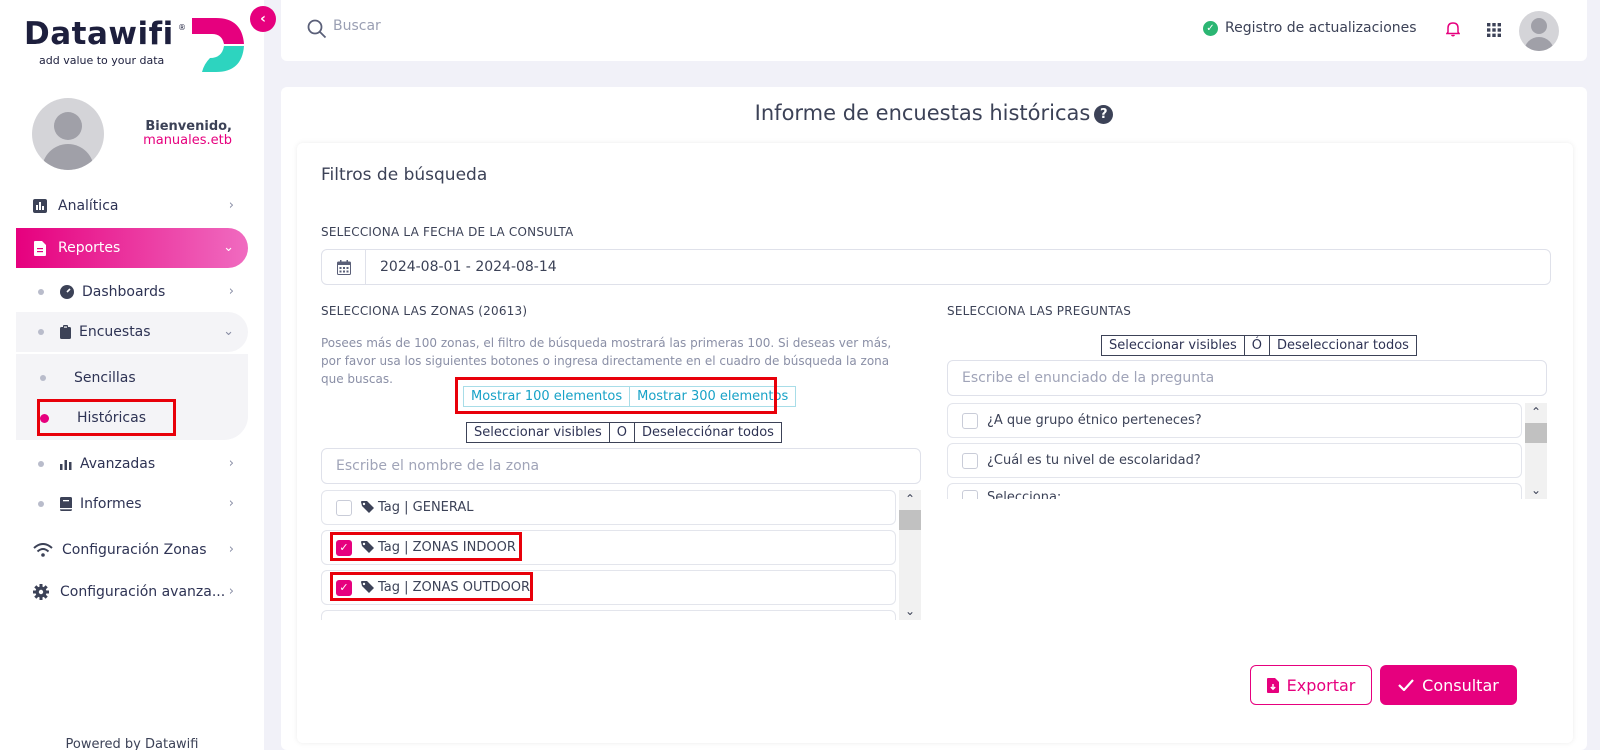 The image size is (1600, 750). Describe the element at coordinates (1094, 460) in the screenshot. I see `question-label: ¿Cuál es tu nivel de escolaridad?` at that location.